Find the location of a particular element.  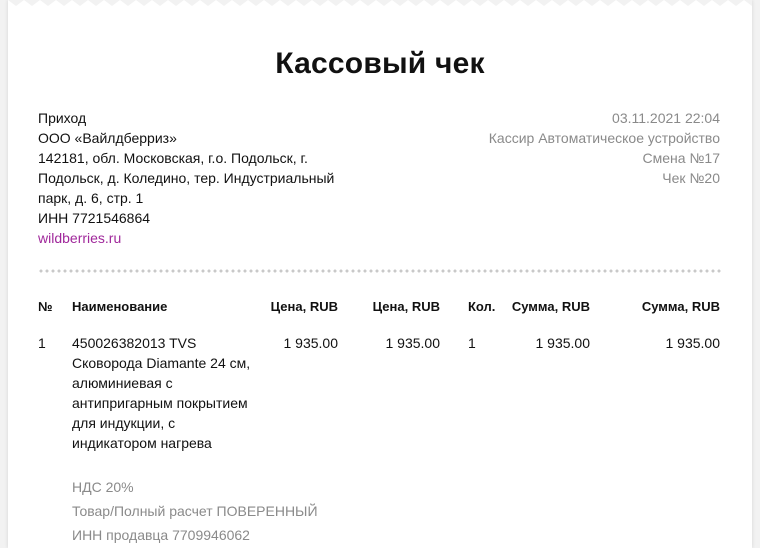

header-price-2: Цена, RUB is located at coordinates (406, 306).